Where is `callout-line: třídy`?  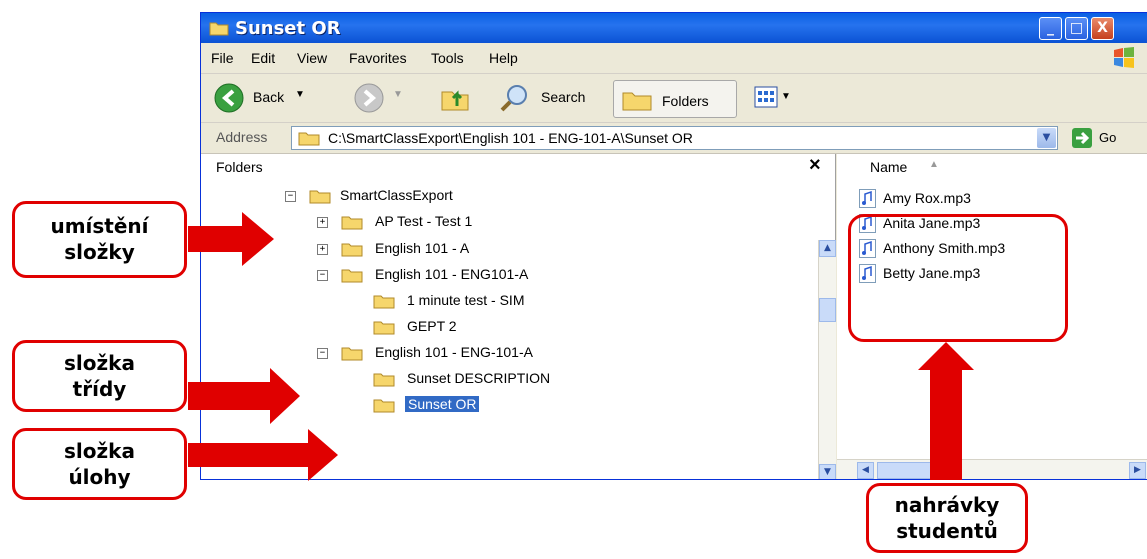 callout-line: třídy is located at coordinates (99, 389).